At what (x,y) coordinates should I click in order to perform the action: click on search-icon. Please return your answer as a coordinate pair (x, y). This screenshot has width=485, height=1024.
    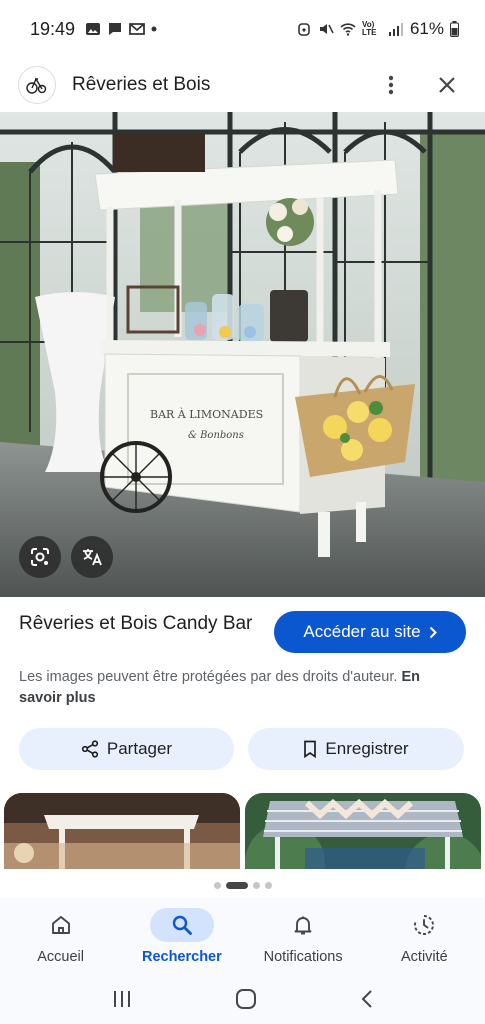
    Looking at the image, I should click on (182, 925).